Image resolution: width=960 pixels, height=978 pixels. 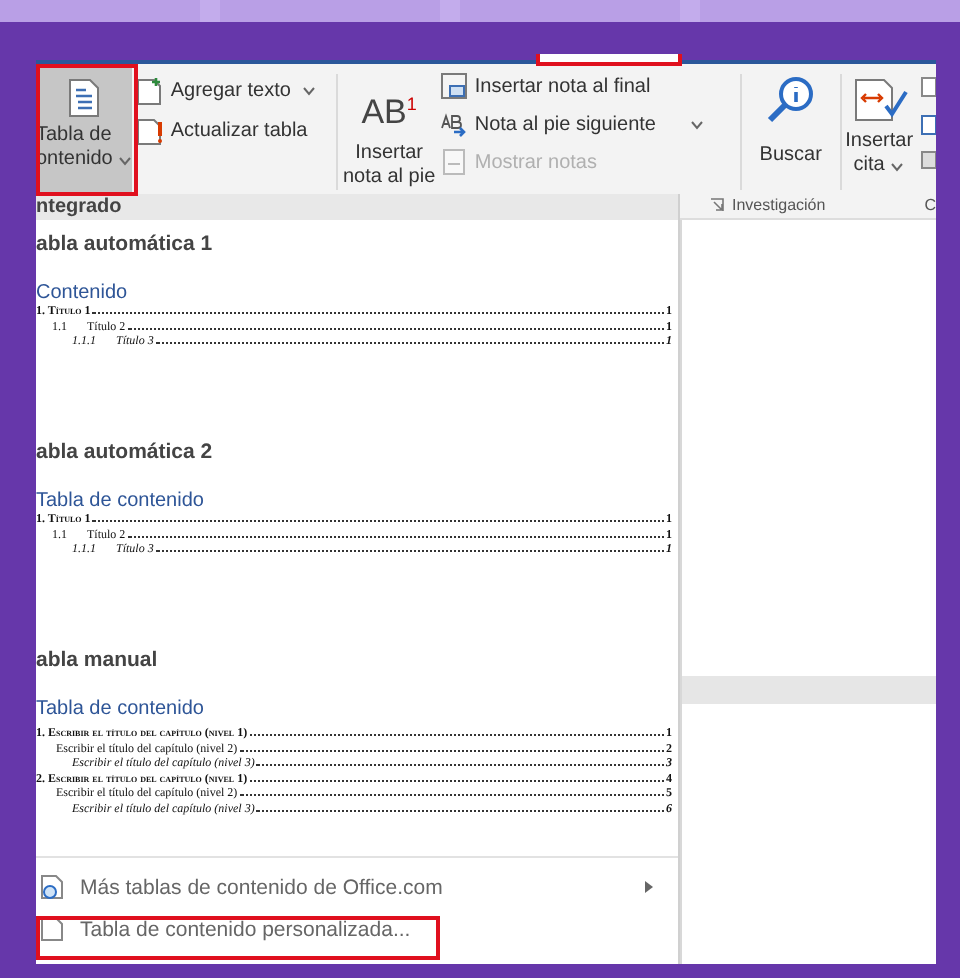 I want to click on command-button: Actualizar tabla, so click(x=236, y=130).